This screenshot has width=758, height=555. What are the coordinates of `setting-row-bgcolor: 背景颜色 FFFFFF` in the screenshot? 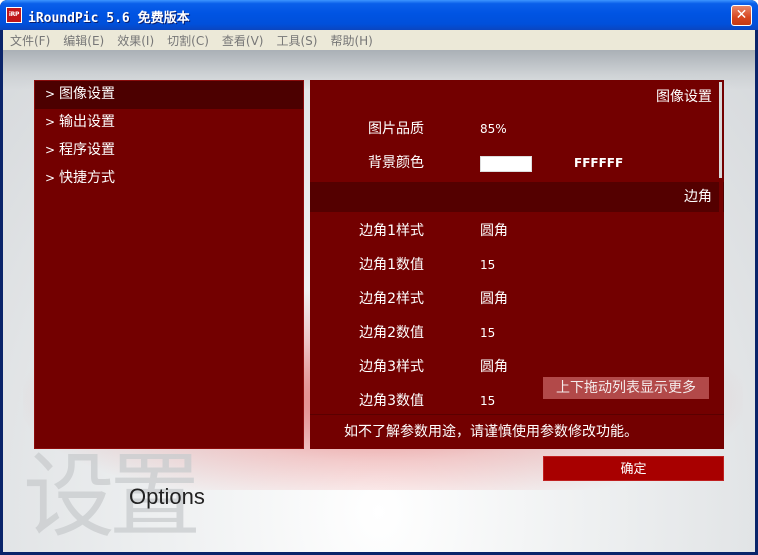 It's located at (517, 163).